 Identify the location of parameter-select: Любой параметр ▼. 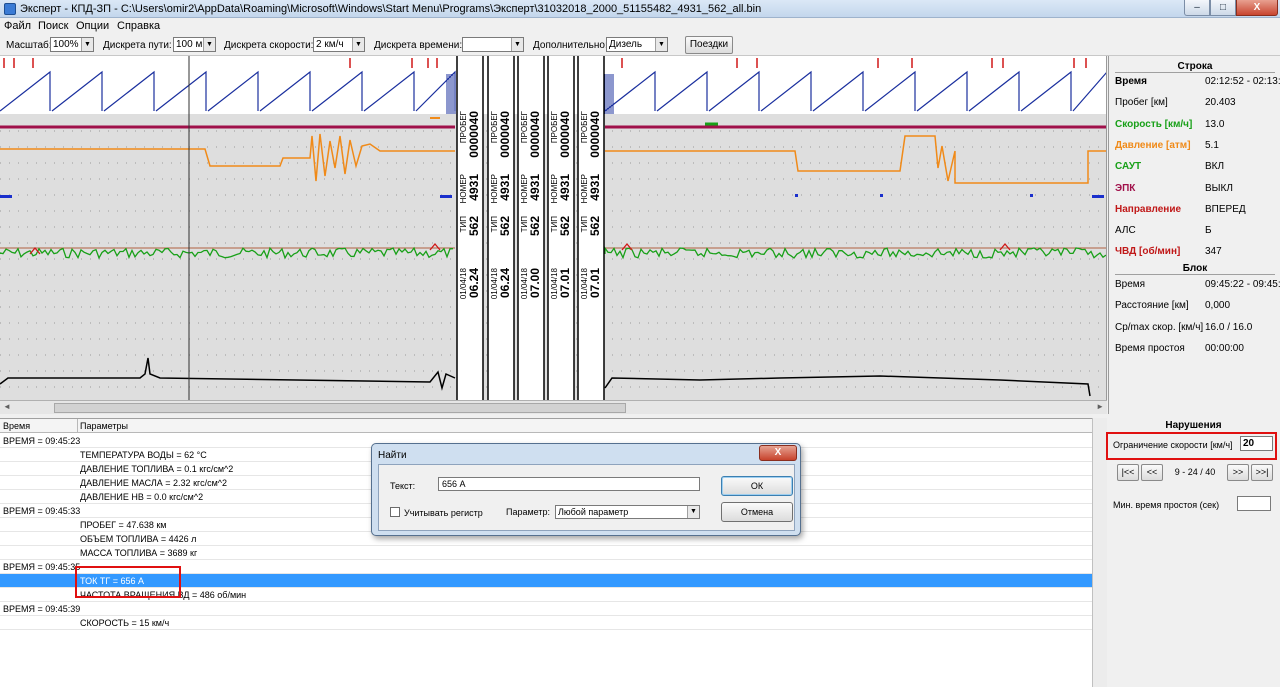
(627, 512).